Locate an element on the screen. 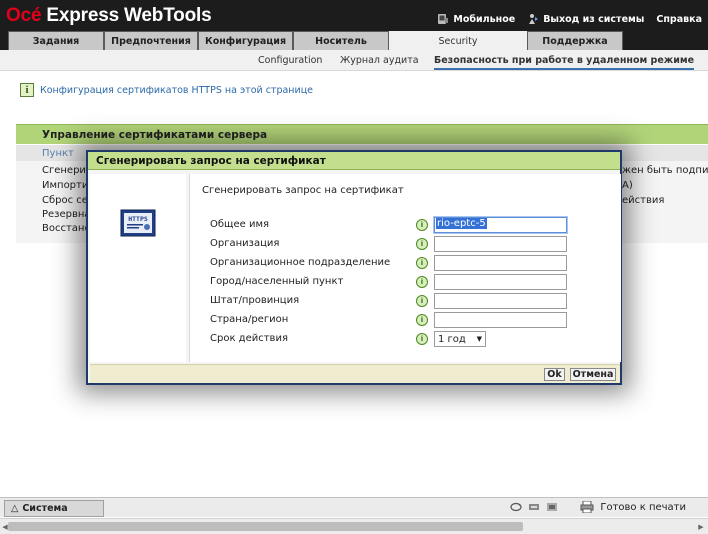  field-country: Страна/регион i is located at coordinates (415, 320).